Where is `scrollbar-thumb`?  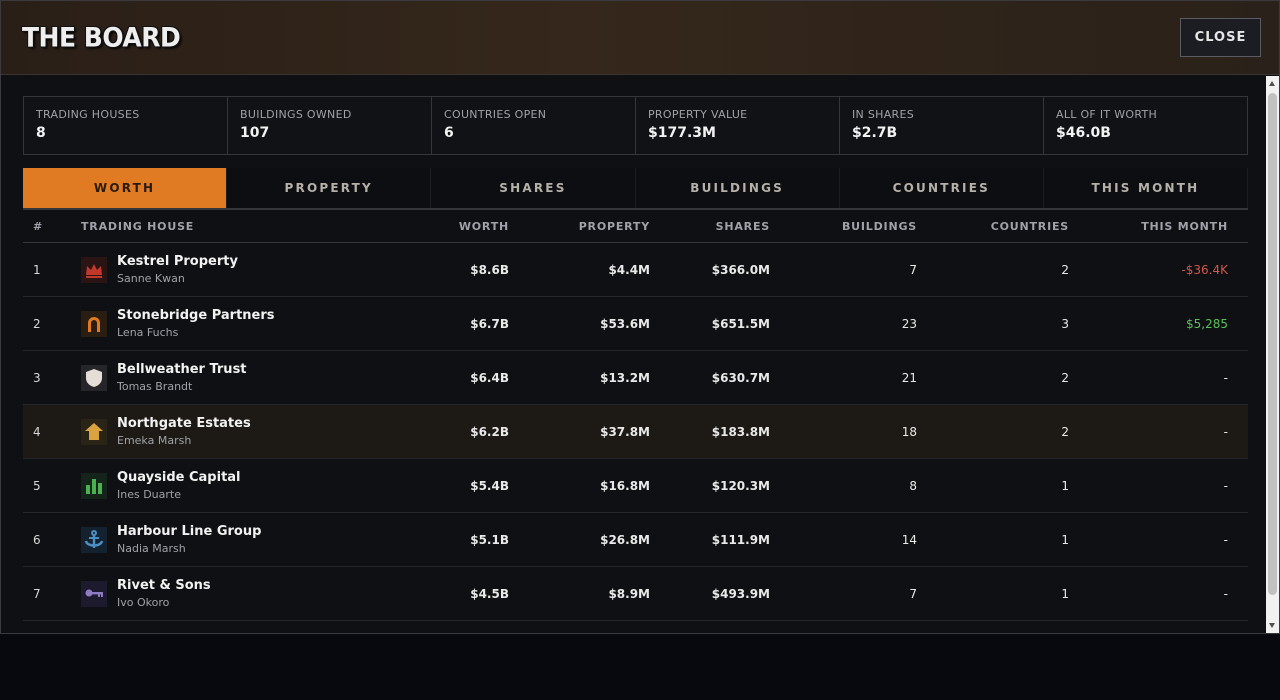 scrollbar-thumb is located at coordinates (1272, 344).